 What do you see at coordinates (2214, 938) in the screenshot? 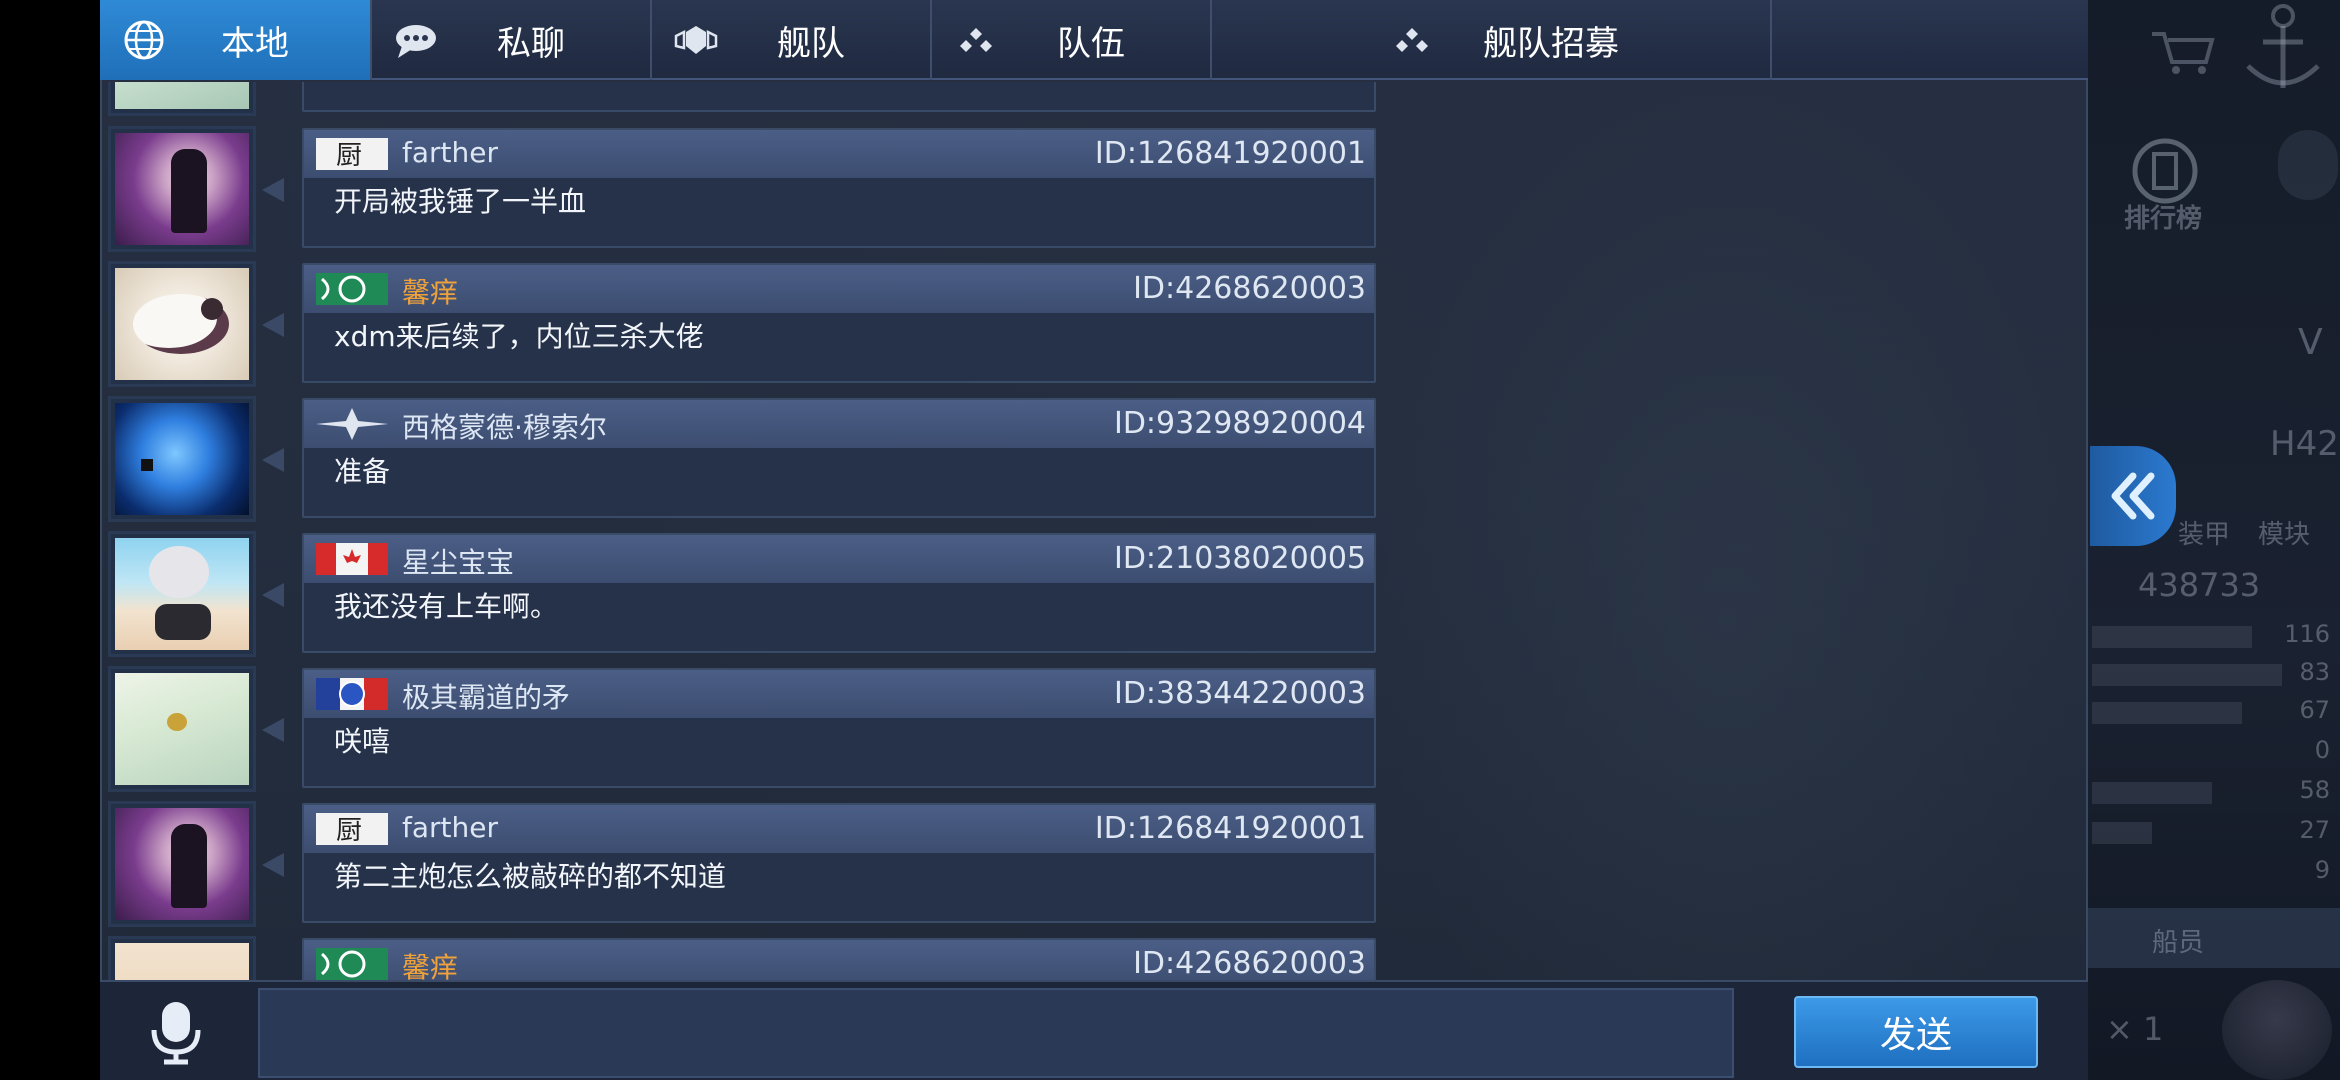
I see `crew-button: 船员` at bounding box center [2214, 938].